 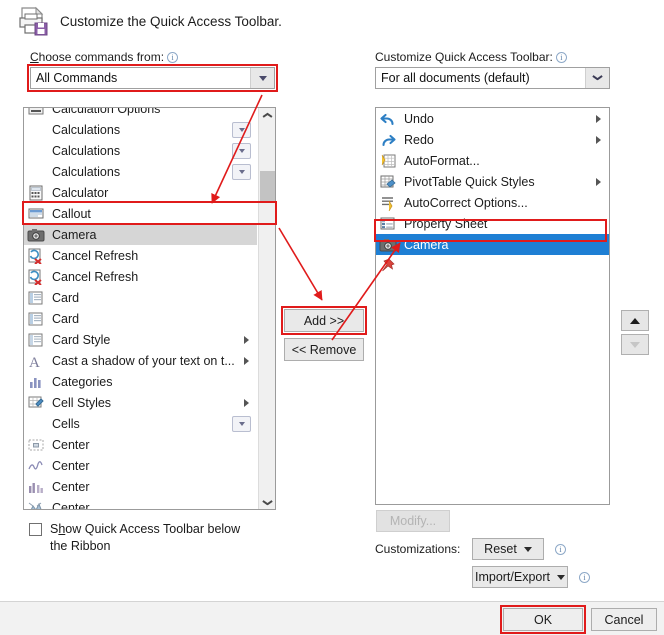 I want to click on list-item: PivotTable Quick Styles, so click(x=492, y=181).